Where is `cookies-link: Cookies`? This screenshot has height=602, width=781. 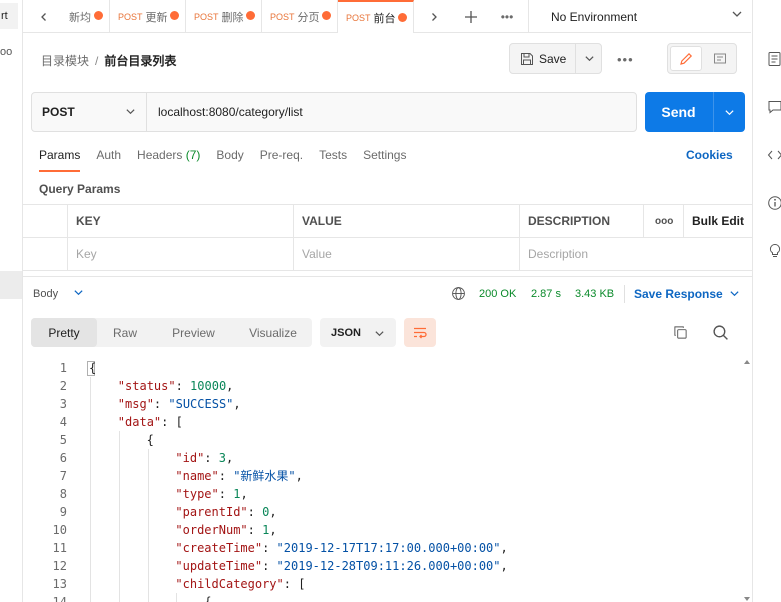 cookies-link: Cookies is located at coordinates (709, 155).